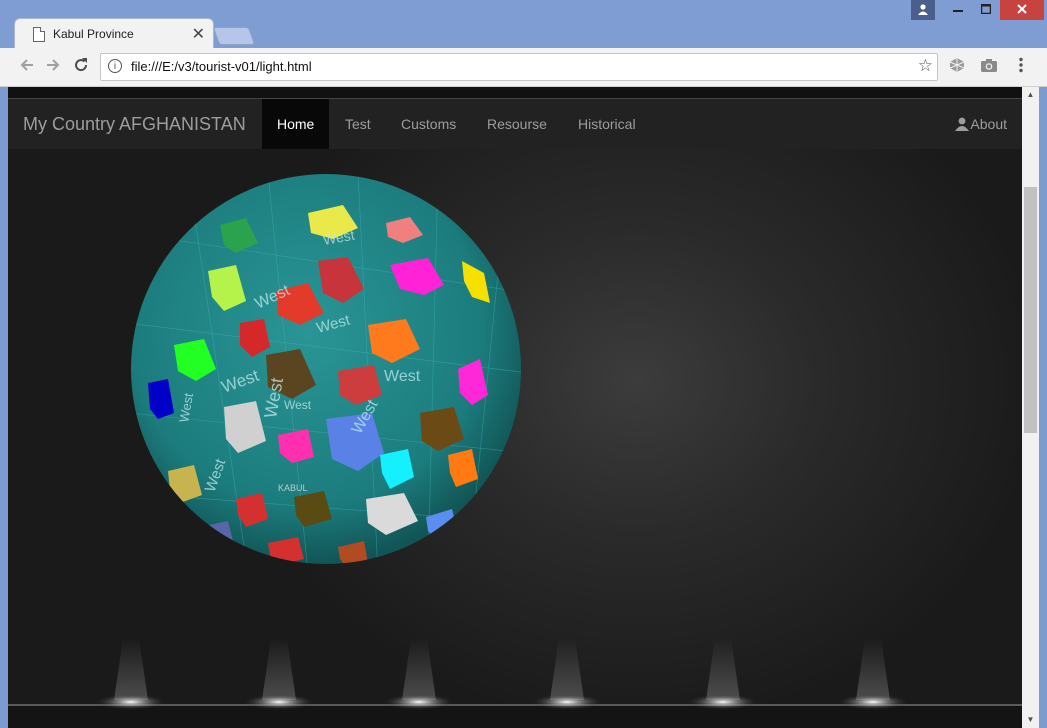  Describe the element at coordinates (515, 93) in the screenshot. I see `top-strip` at that location.